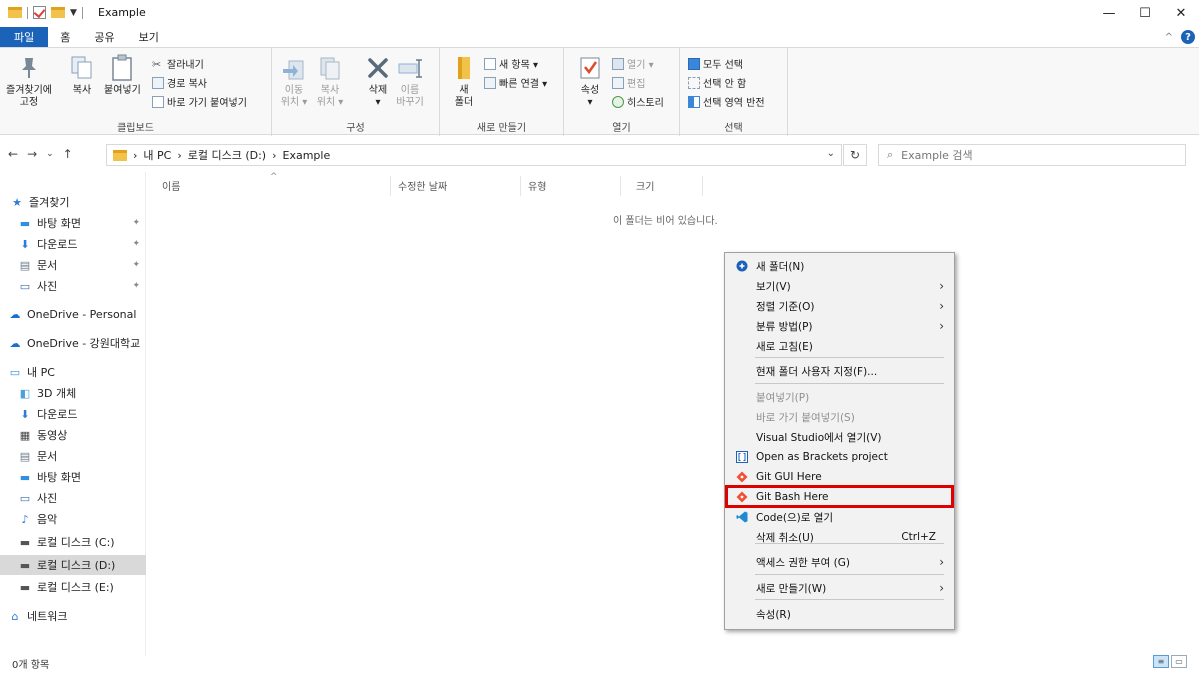 The image size is (1199, 675). I want to click on sidebar-item: ▭ 사진, so click(73, 498).